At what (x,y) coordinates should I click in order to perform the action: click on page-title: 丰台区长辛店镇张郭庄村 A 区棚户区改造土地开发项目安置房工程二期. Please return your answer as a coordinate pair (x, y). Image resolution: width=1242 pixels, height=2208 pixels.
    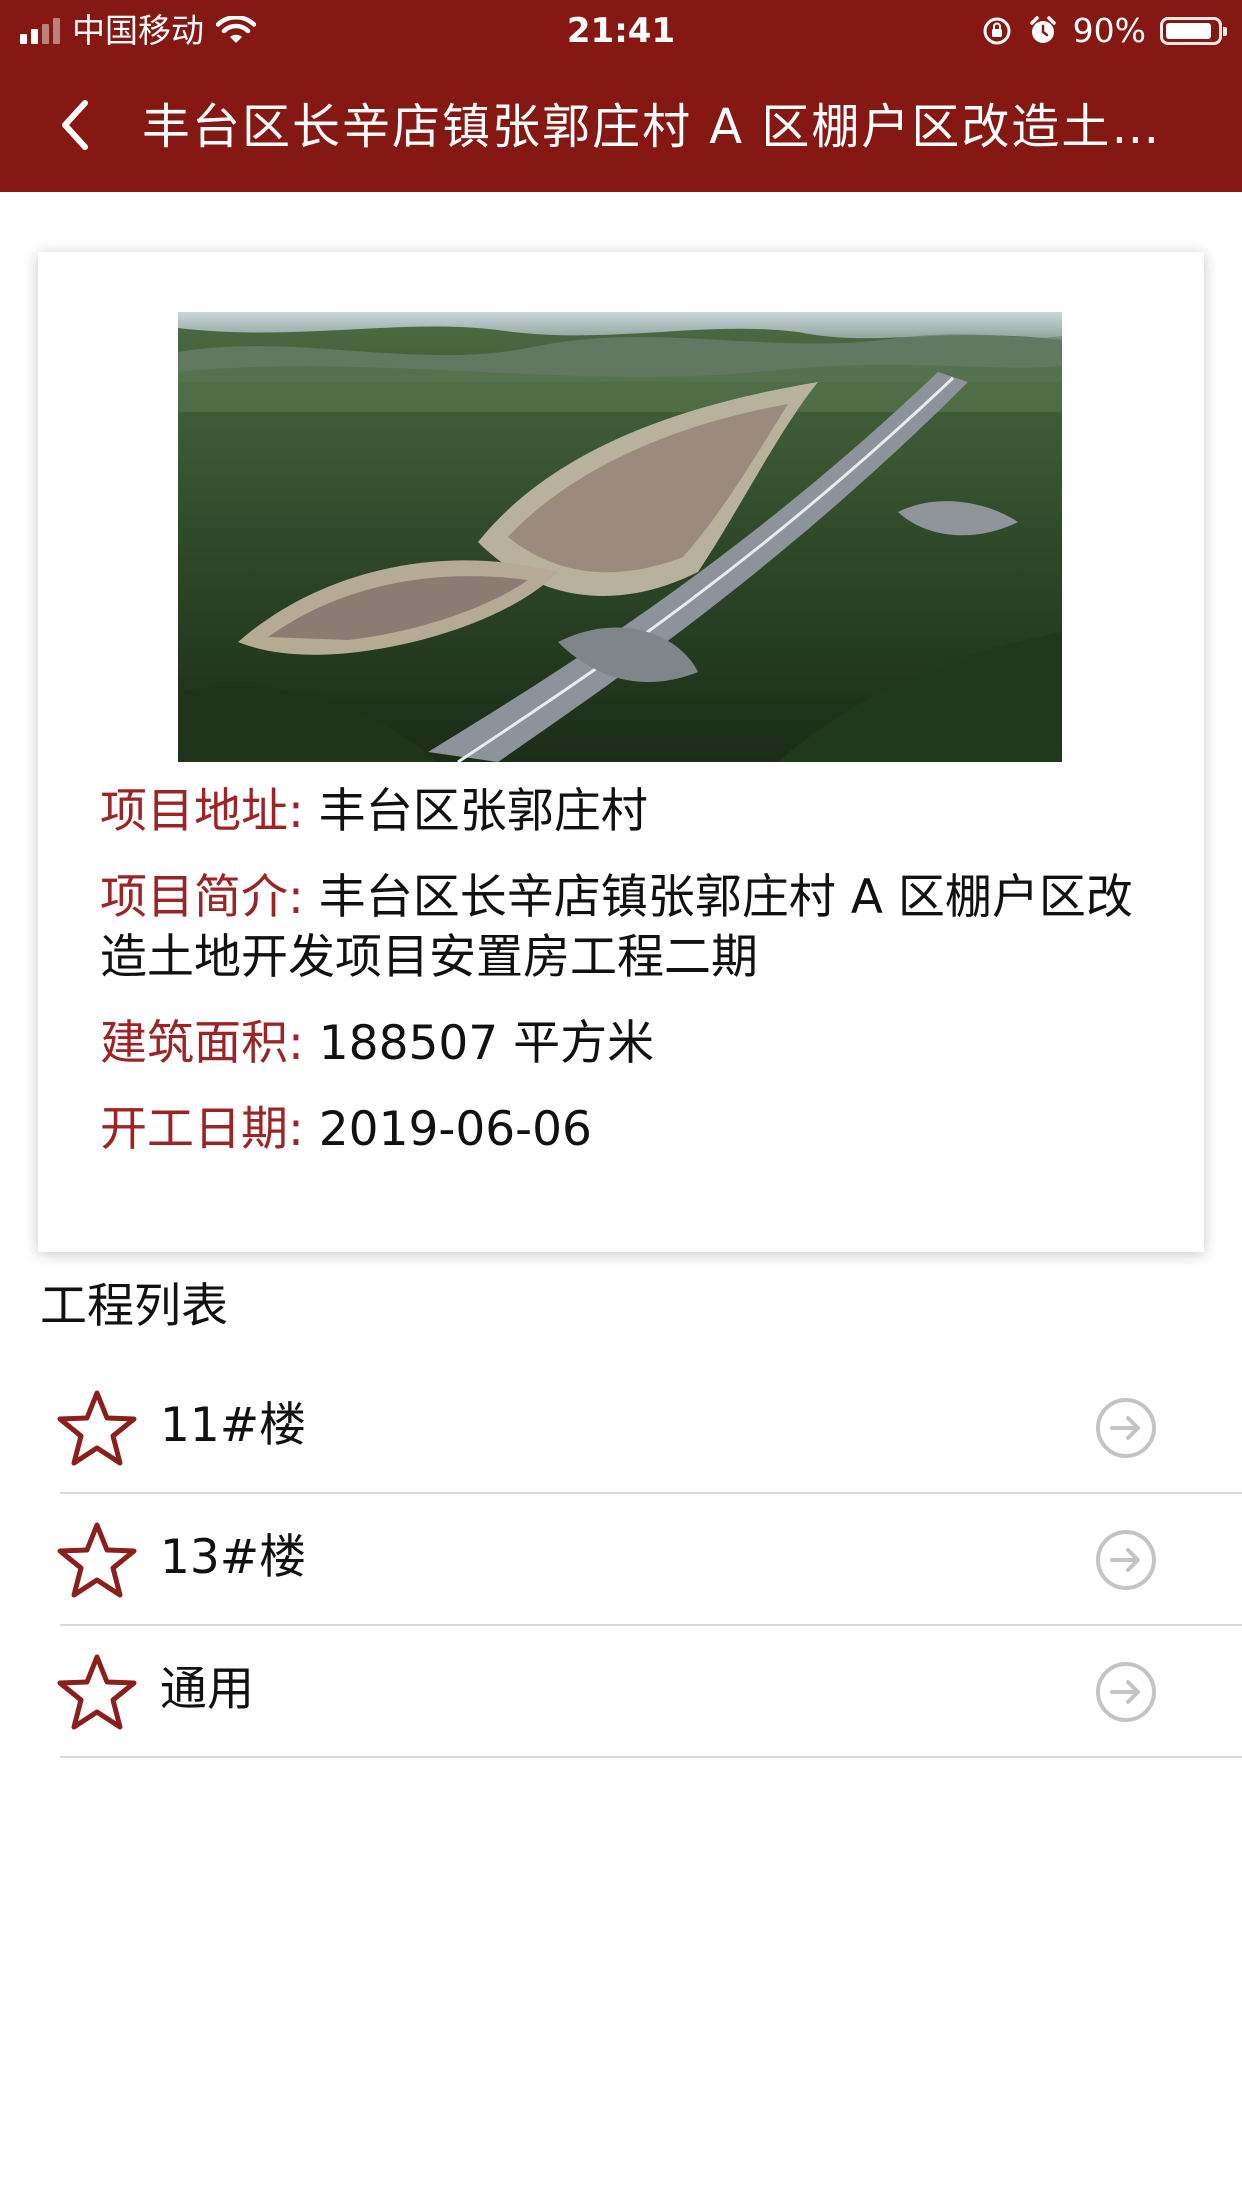
    Looking at the image, I should click on (662, 127).